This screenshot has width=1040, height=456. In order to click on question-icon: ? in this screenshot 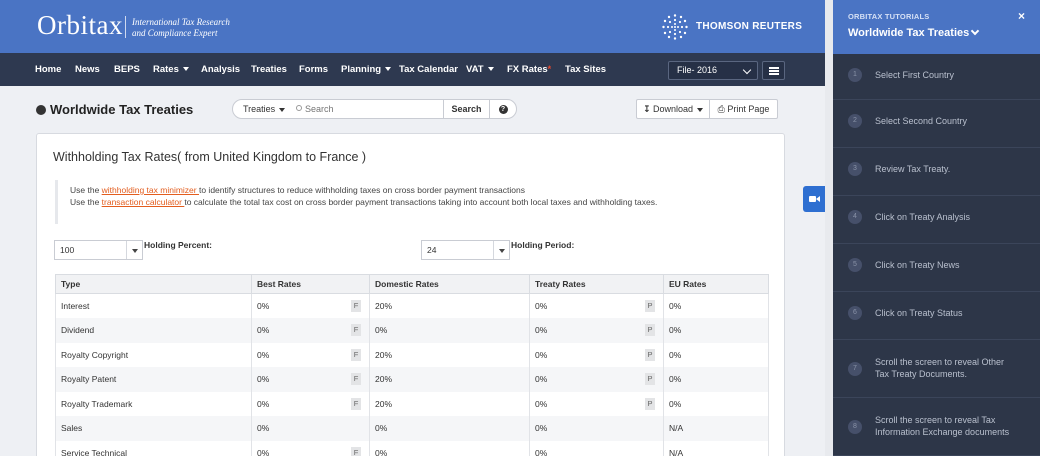, I will do `click(503, 110)`.